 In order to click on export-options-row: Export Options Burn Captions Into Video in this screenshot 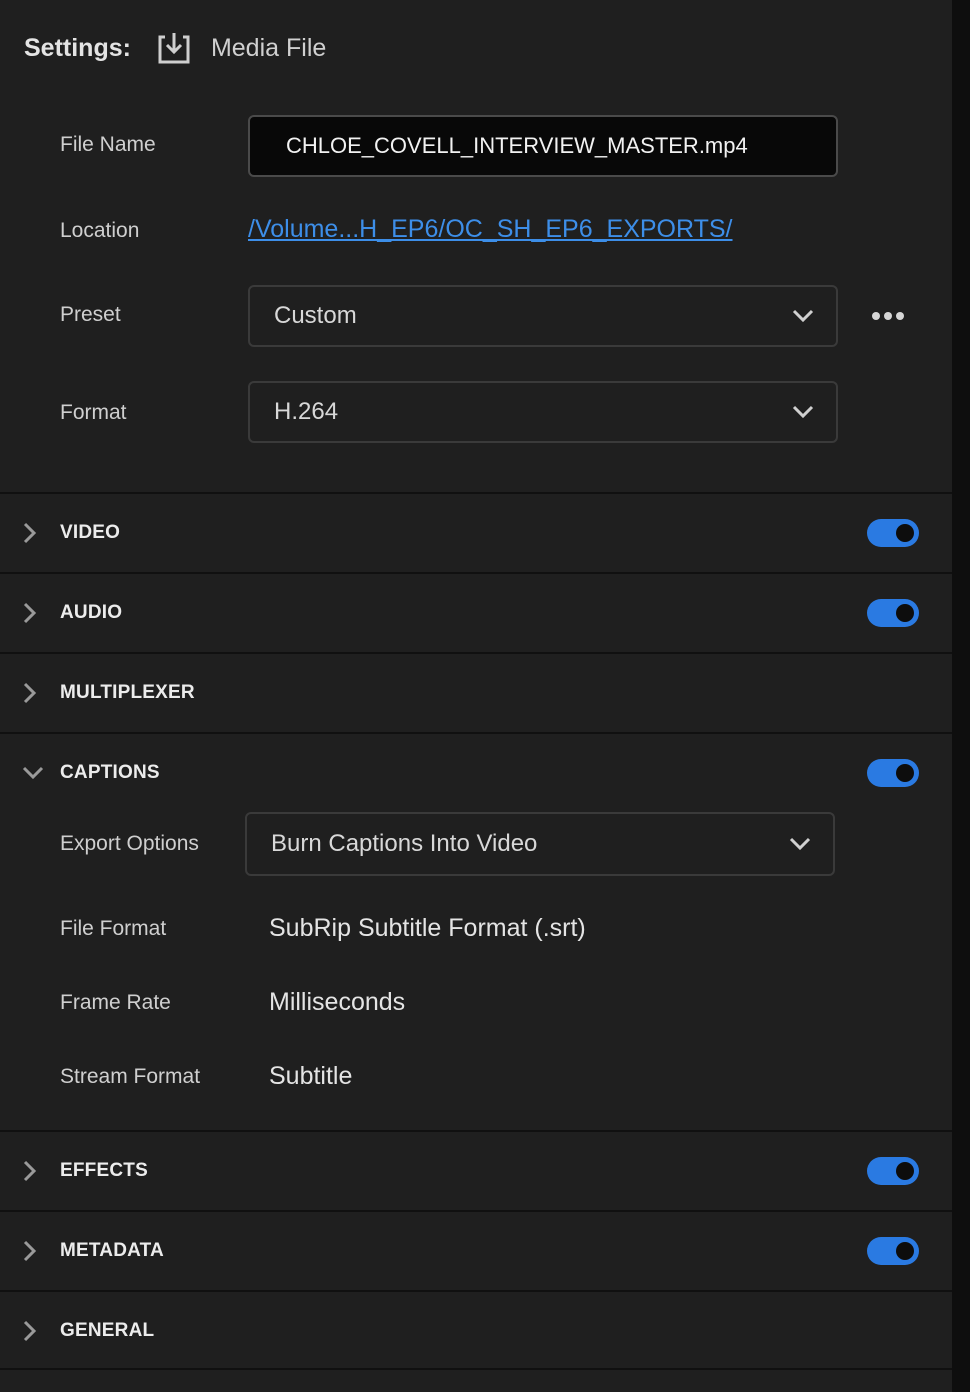, I will do `click(476, 844)`.